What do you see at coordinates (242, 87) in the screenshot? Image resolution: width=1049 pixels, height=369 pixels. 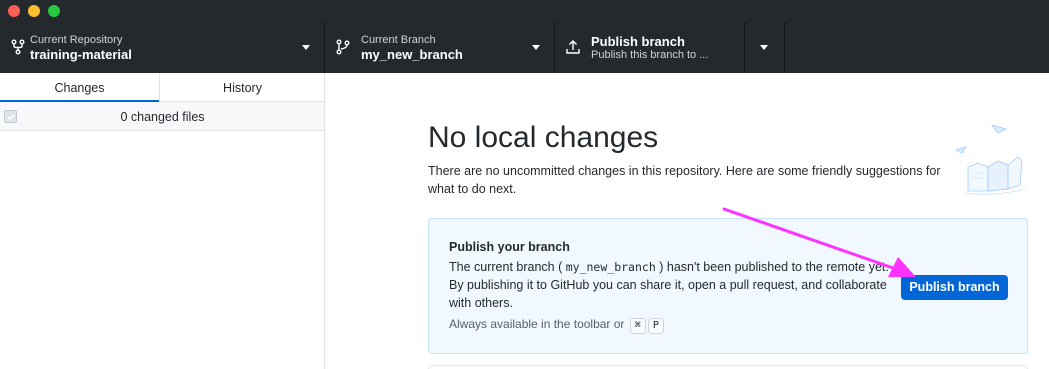 I see `tab-history: History` at bounding box center [242, 87].